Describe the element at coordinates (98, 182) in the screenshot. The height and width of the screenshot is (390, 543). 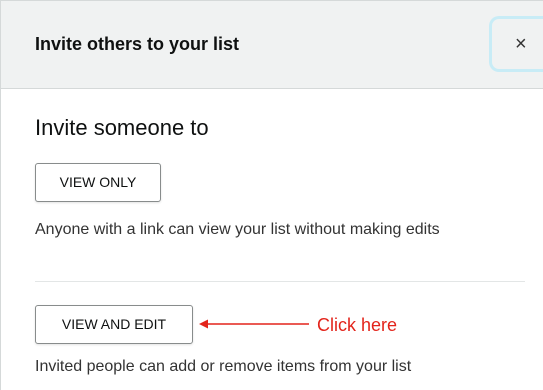
I see `view-only-button: VIEW ONLY` at that location.